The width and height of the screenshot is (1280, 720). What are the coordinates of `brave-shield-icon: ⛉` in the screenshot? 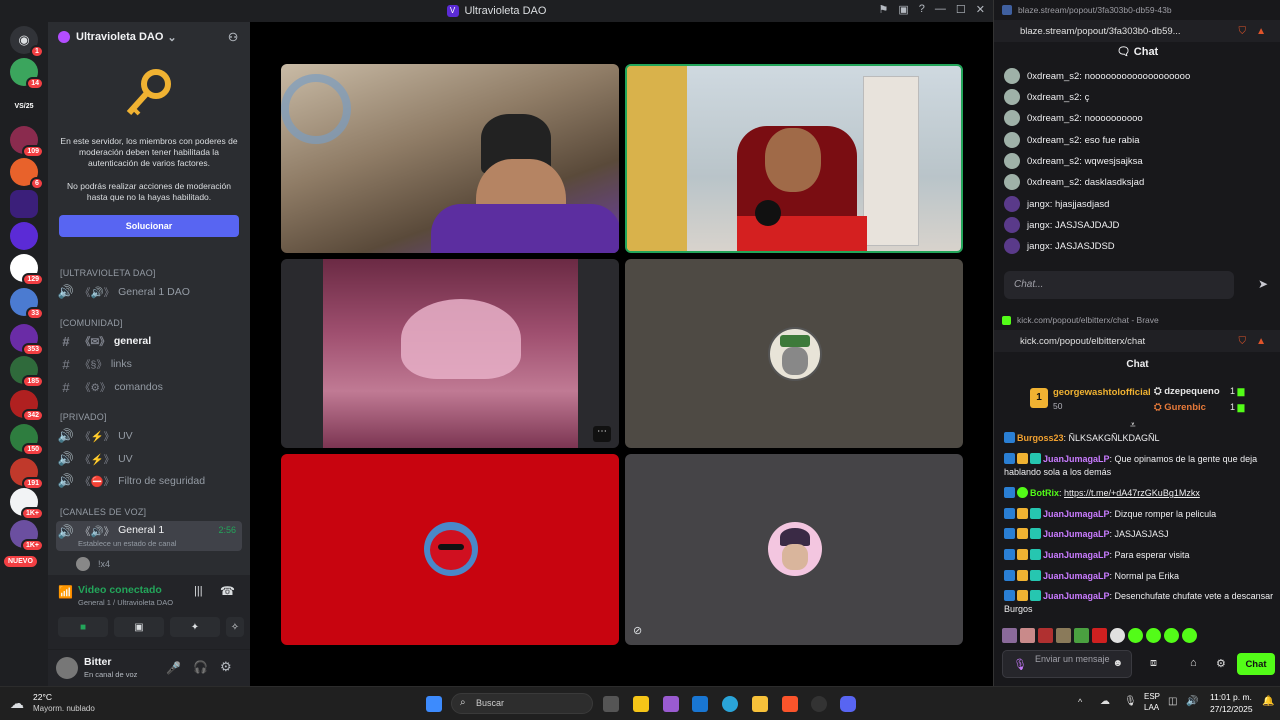 It's located at (1243, 341).